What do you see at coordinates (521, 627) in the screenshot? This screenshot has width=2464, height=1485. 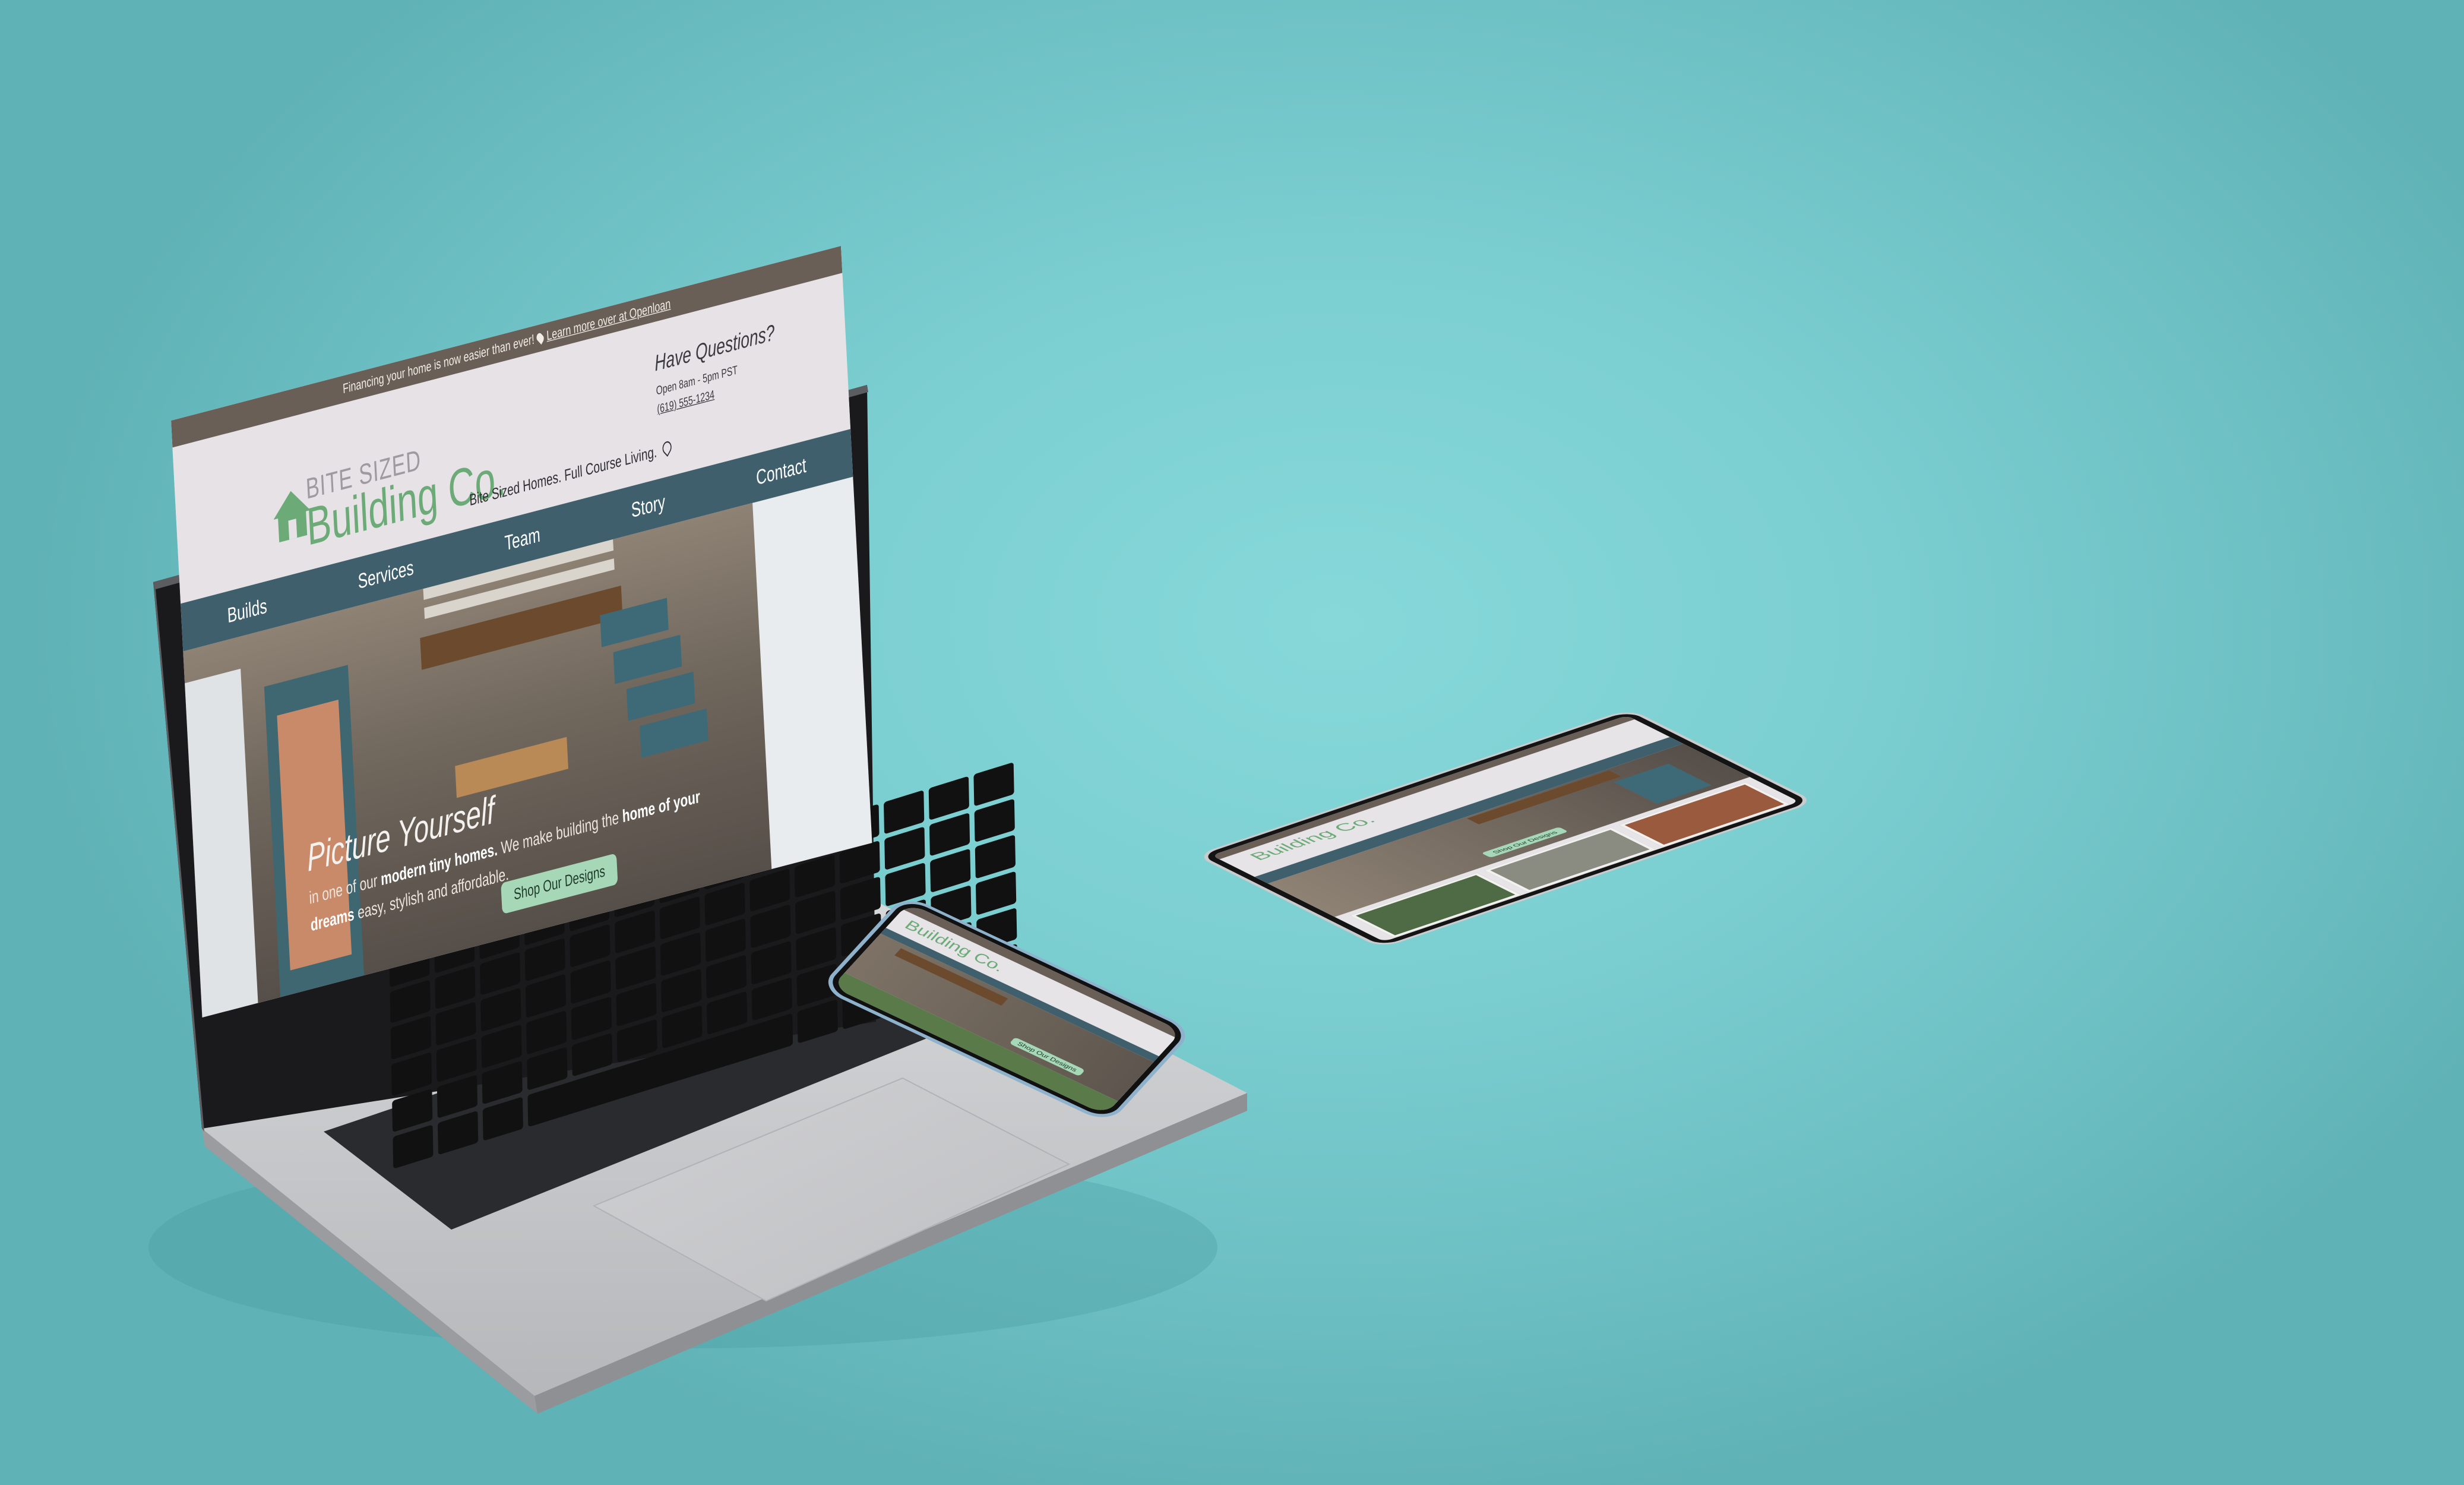 I see `hero-loft-beam` at bounding box center [521, 627].